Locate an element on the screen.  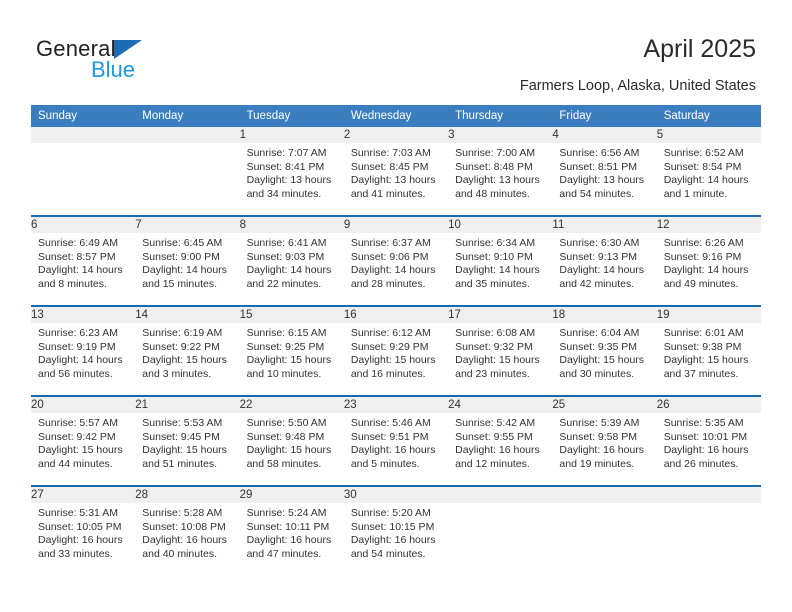
sunset-text: Sunset: 9:13 PM is located at coordinates (598, 256).